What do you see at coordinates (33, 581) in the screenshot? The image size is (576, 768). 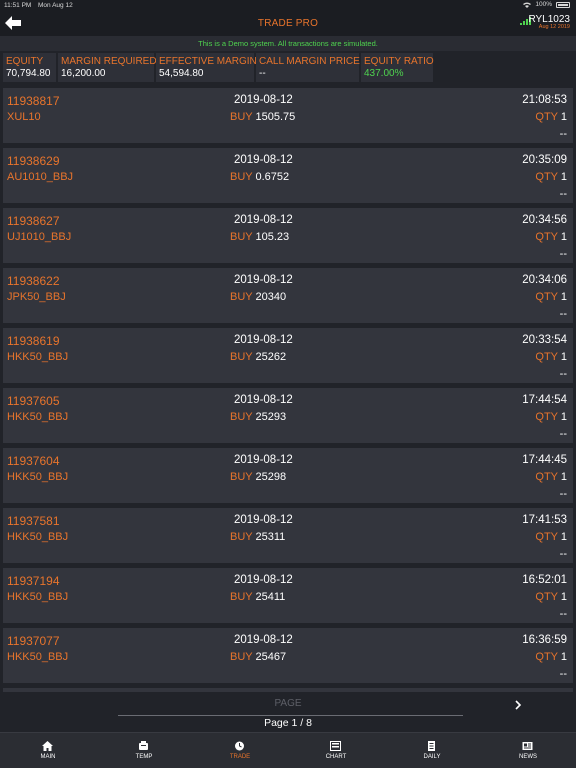 I see `trade-id: 11937194` at bounding box center [33, 581].